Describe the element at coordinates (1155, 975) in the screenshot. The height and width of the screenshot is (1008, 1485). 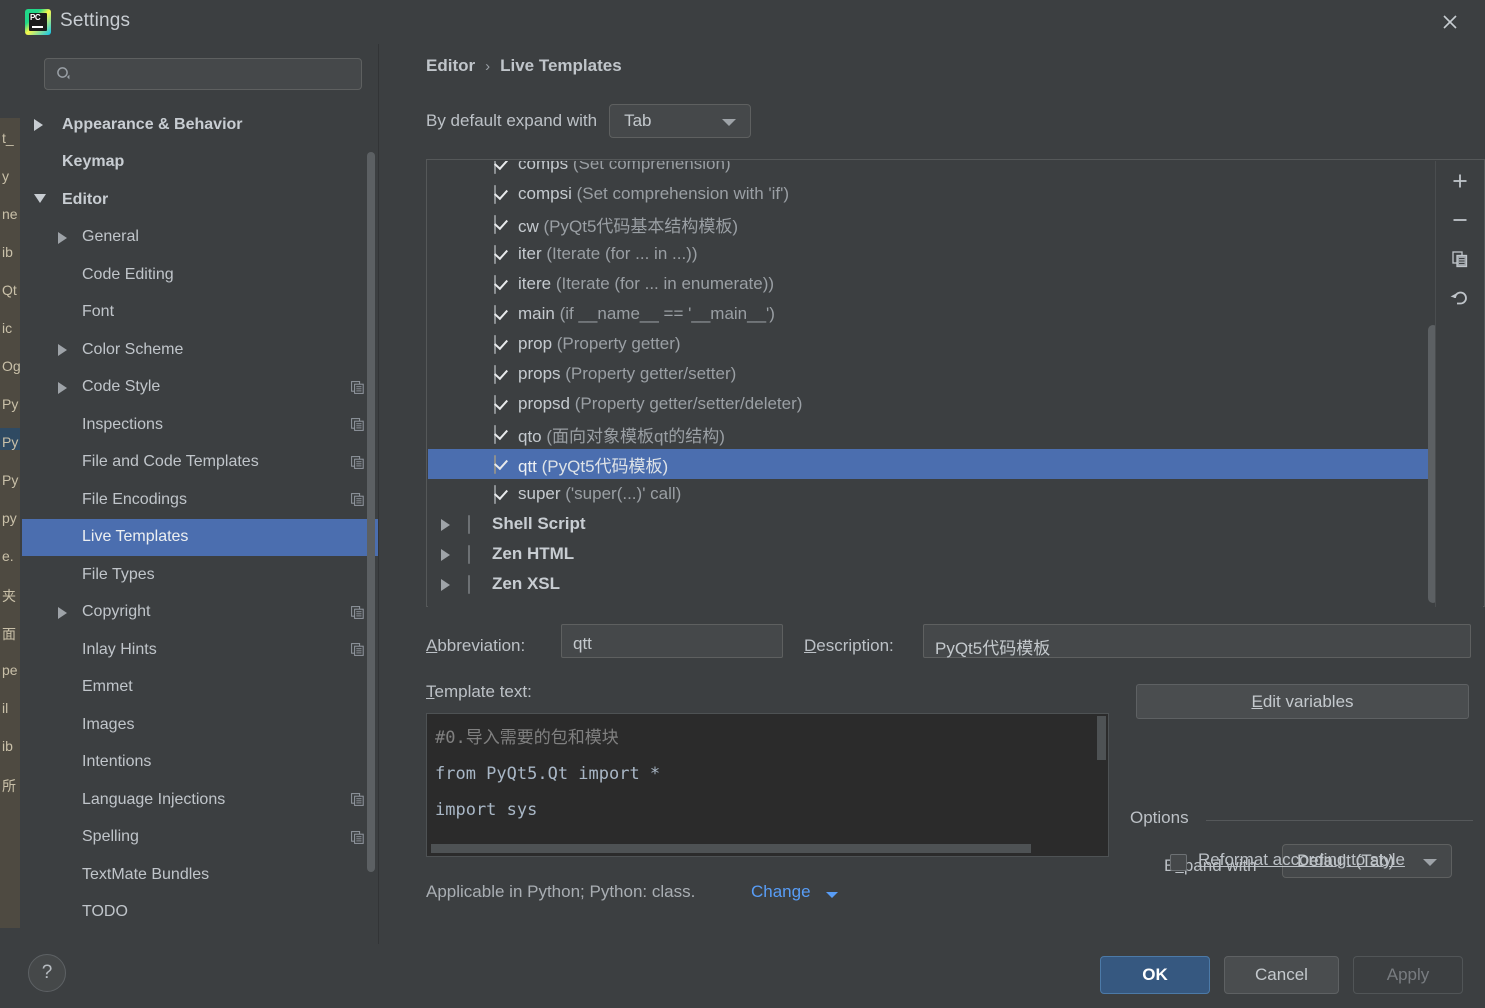
I see `ok-button: OK` at that location.